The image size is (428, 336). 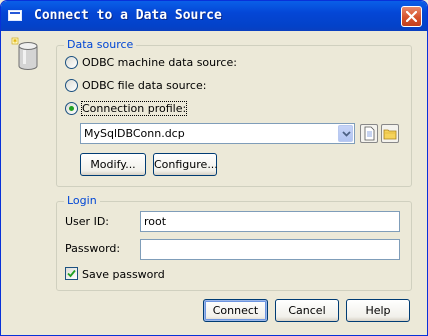 What do you see at coordinates (270, 221) in the screenshot?
I see `user-id-field: root` at bounding box center [270, 221].